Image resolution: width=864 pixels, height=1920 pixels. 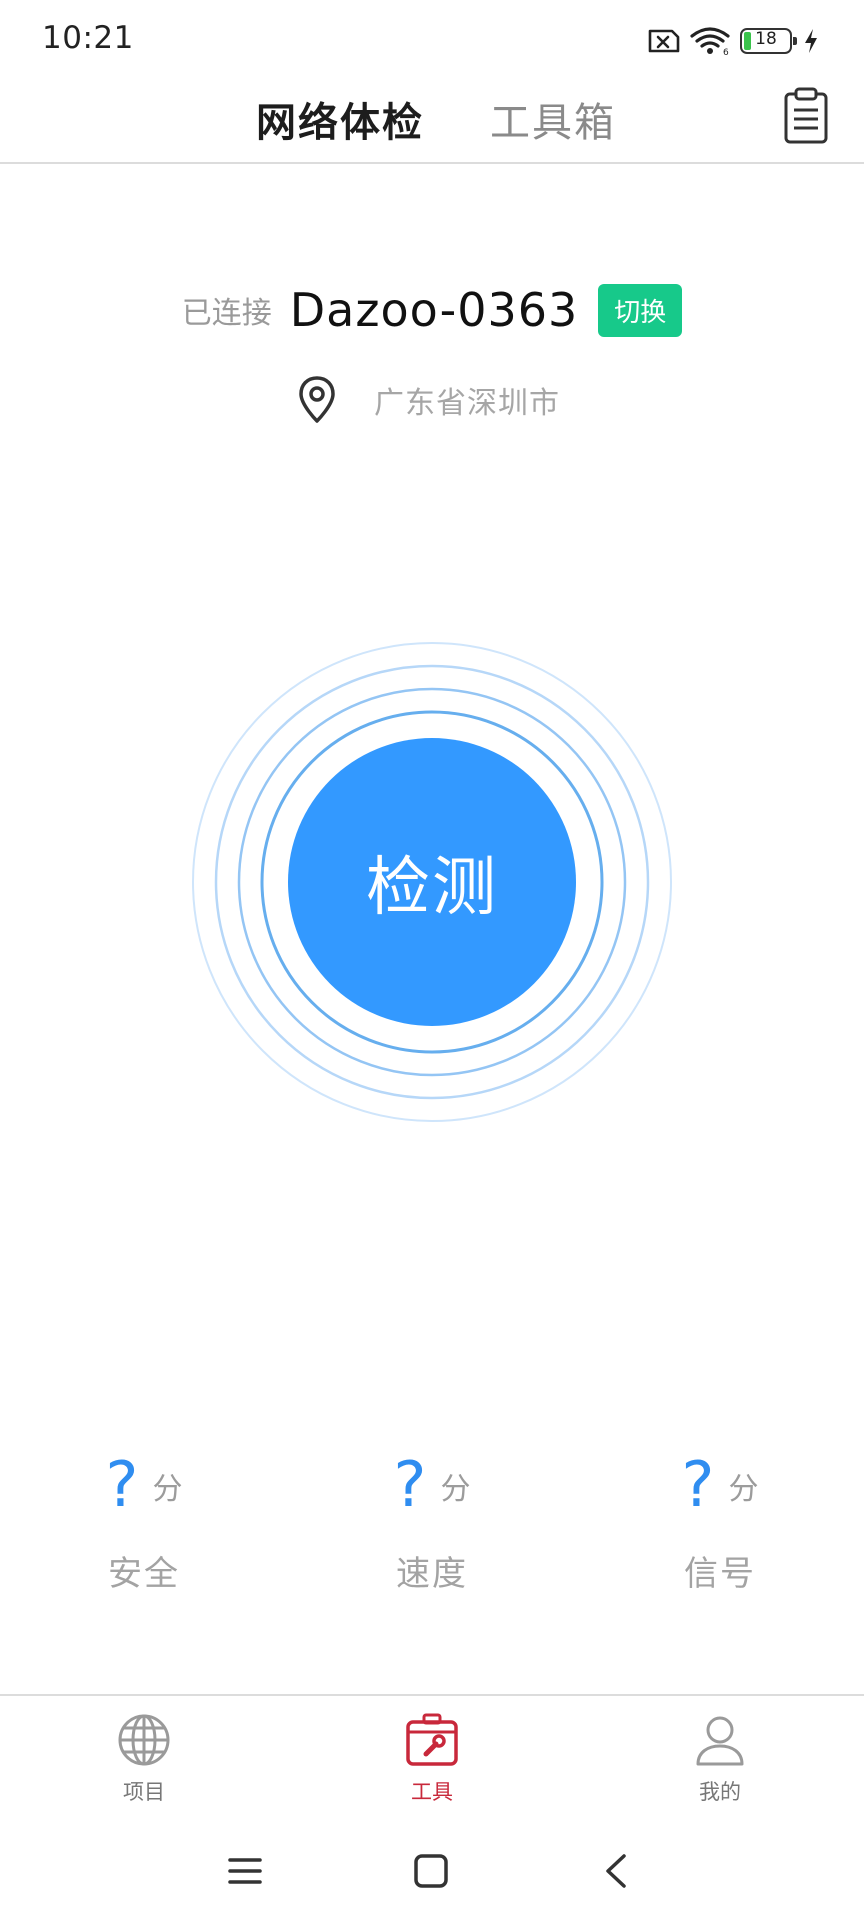 I want to click on home-icon, so click(x=431, y=1871).